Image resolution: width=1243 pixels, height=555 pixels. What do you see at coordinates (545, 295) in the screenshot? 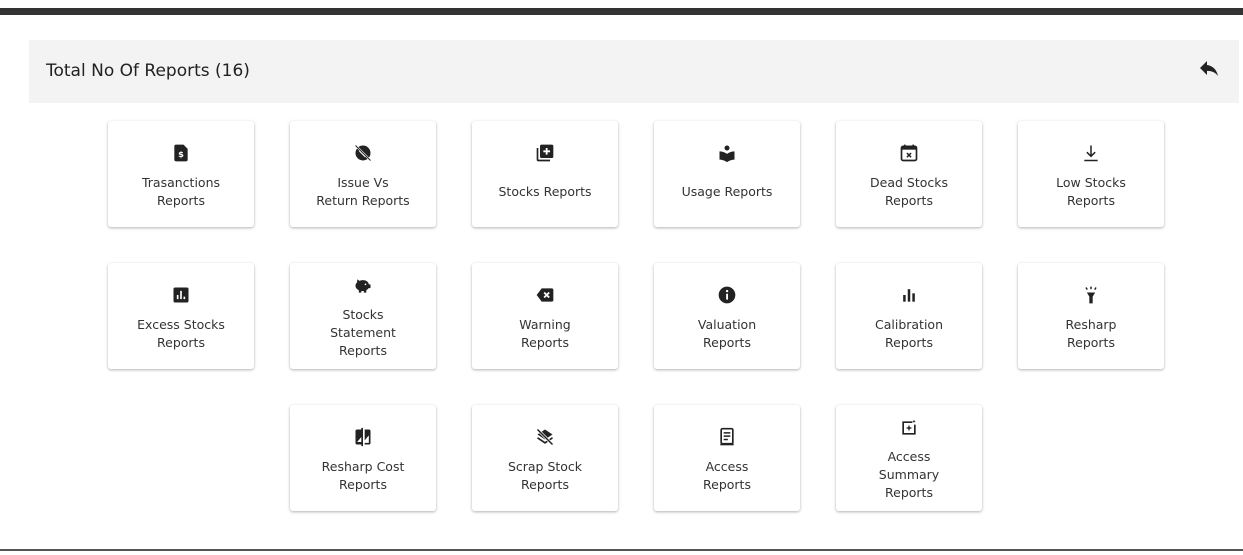
I see `backspace-icon` at bounding box center [545, 295].